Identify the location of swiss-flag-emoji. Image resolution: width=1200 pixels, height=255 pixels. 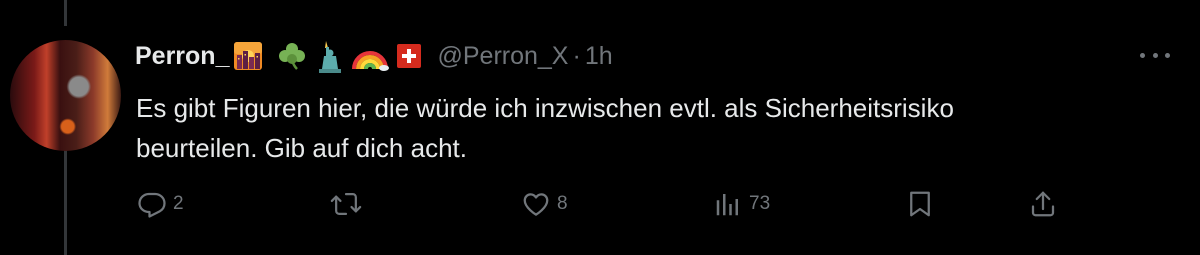
(409, 56).